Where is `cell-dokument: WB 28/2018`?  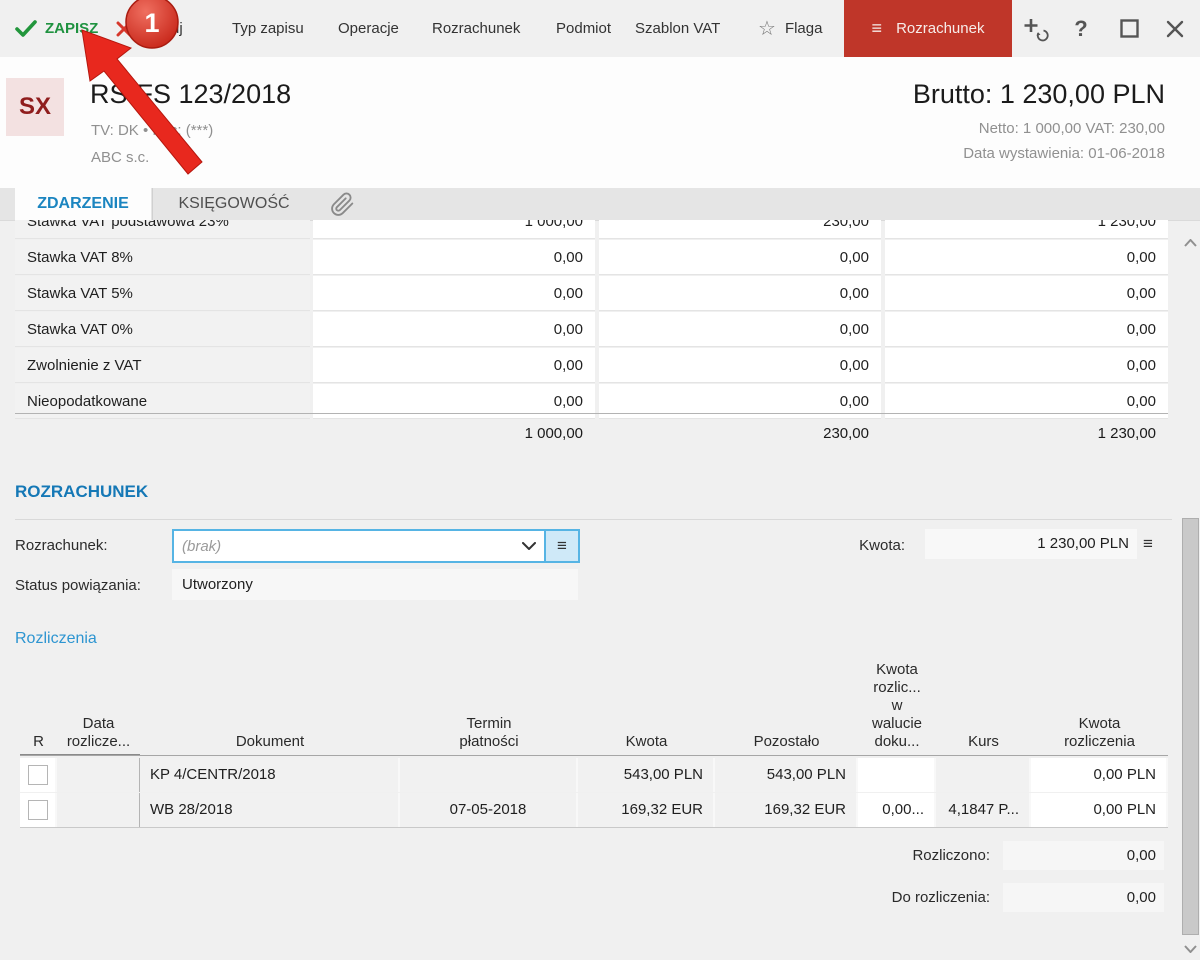
cell-dokument: WB 28/2018 is located at coordinates (270, 810).